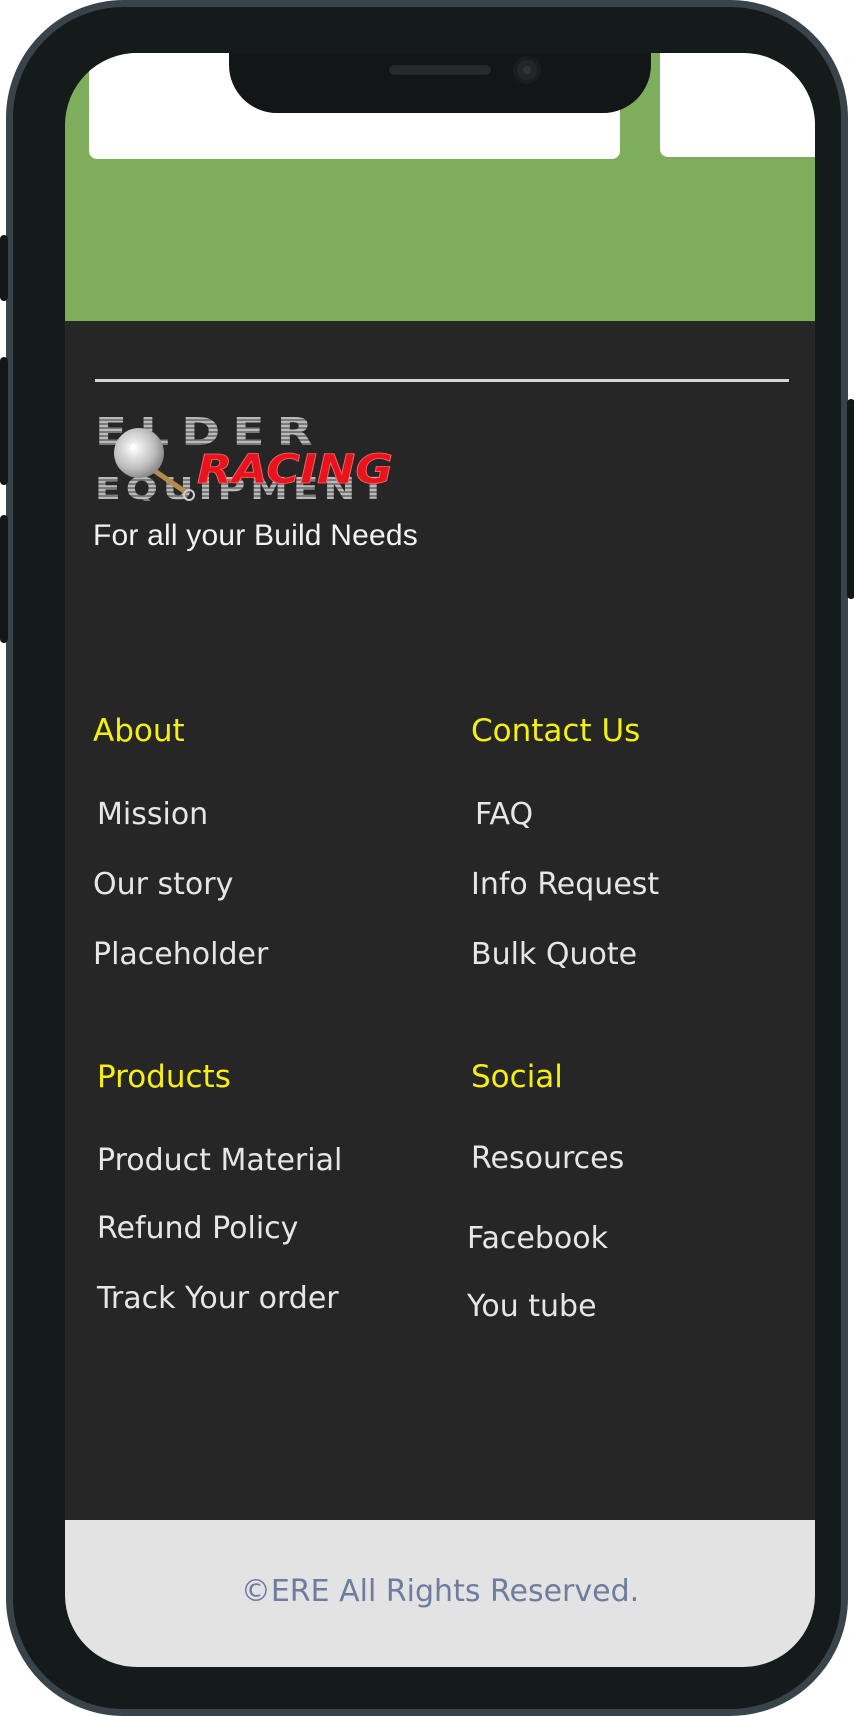 The image size is (854, 1716). I want to click on side-button-volume-down, so click(4, 579).